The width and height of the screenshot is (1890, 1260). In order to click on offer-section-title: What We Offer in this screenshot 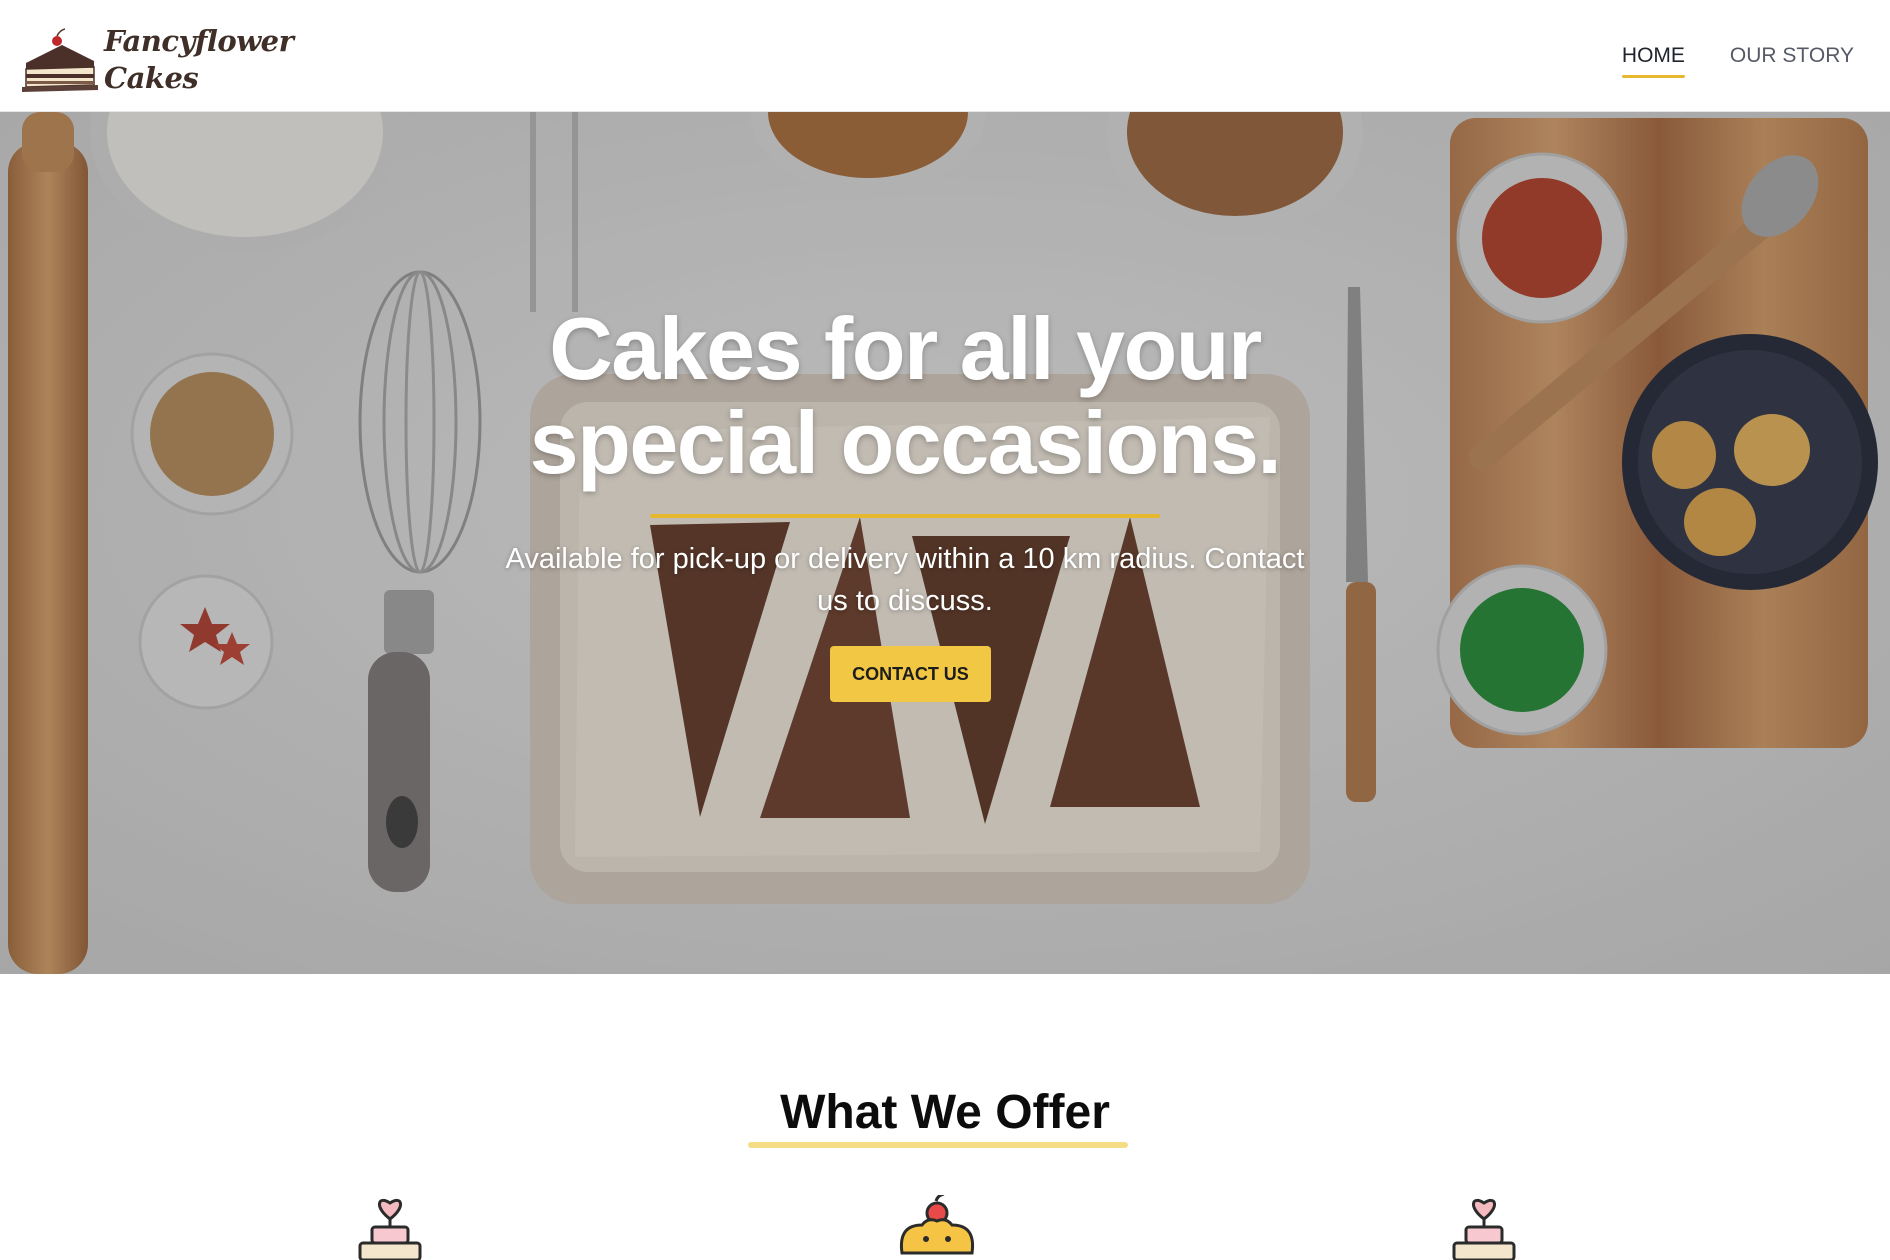, I will do `click(945, 1112)`.